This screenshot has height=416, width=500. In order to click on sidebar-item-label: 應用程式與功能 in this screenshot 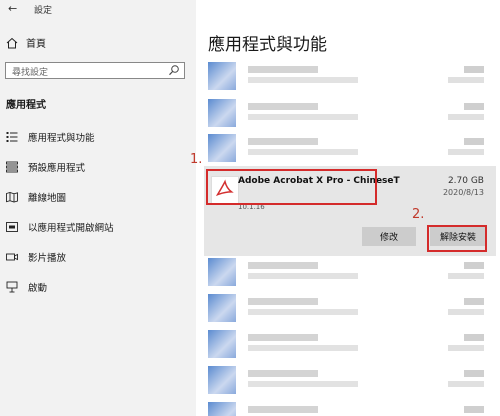, I will do `click(61, 138)`.